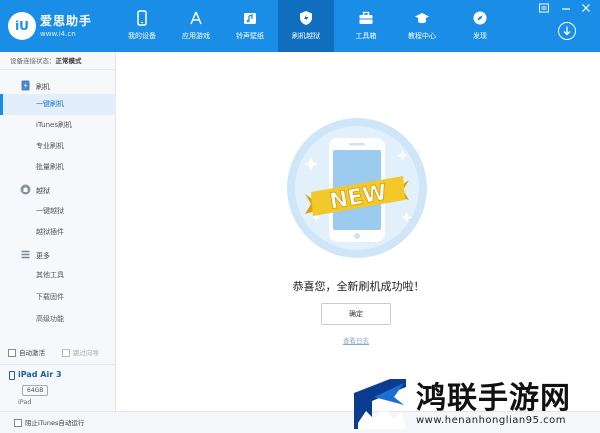 The width and height of the screenshot is (600, 433). What do you see at coordinates (250, 26) in the screenshot?
I see `nav-ringtone-wallpaper: 铃声壁纸` at bounding box center [250, 26].